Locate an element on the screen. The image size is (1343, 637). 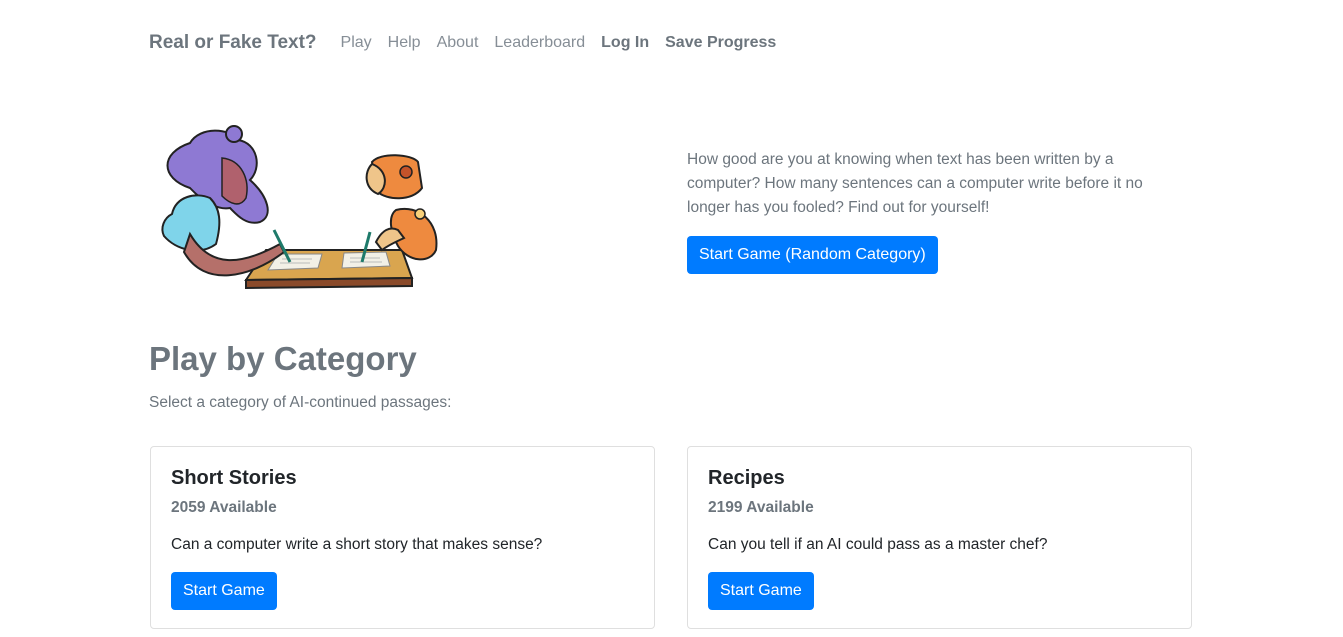
card-available-count: 2059 Available is located at coordinates (224, 507).